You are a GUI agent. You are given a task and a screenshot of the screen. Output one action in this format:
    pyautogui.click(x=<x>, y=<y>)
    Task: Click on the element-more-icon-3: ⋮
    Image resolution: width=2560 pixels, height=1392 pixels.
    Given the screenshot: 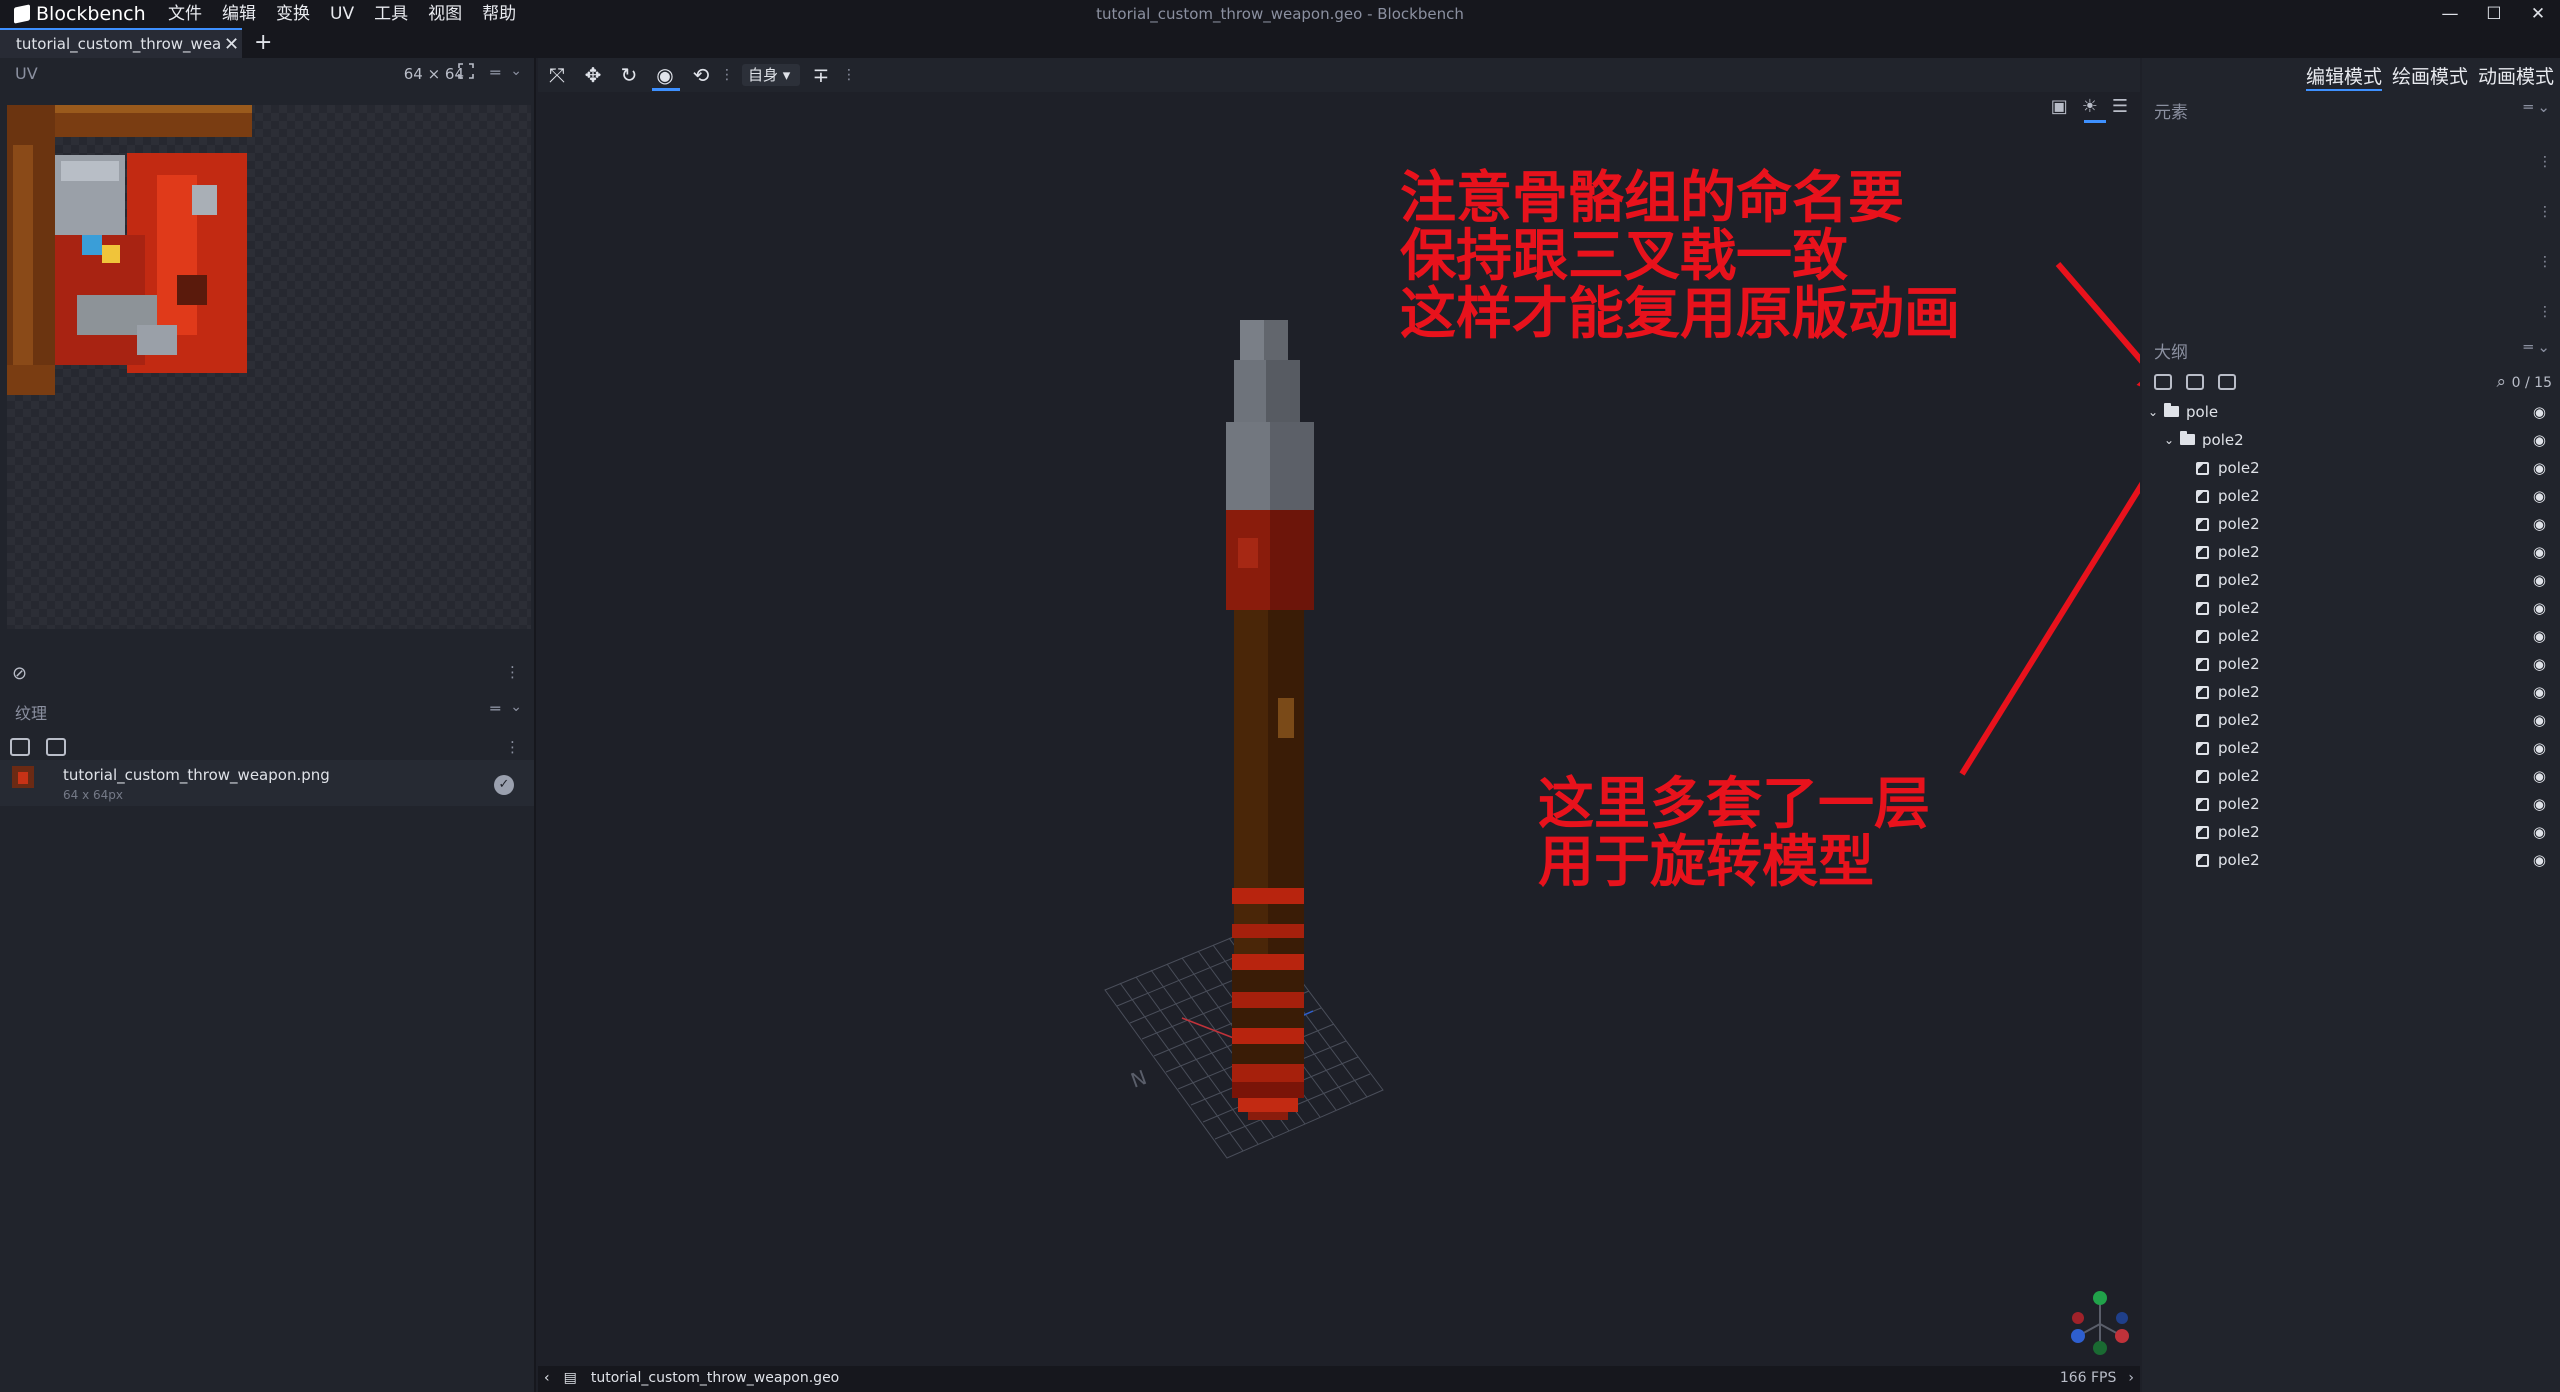 What is the action you would take?
    pyautogui.click(x=2545, y=262)
    